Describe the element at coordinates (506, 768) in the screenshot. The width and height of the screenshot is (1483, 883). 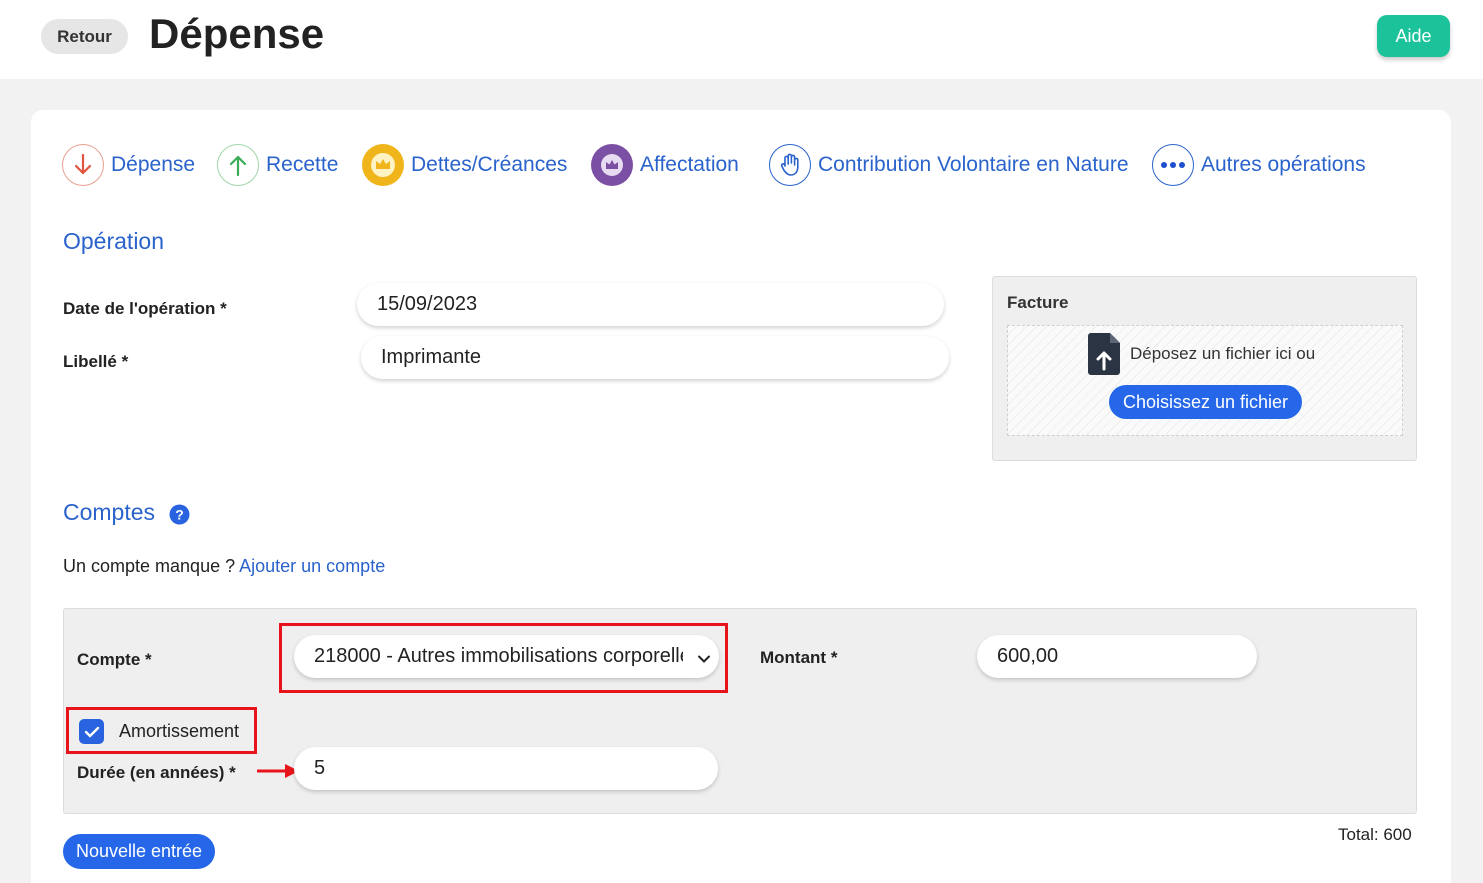
I see `duree-input: 5` at that location.